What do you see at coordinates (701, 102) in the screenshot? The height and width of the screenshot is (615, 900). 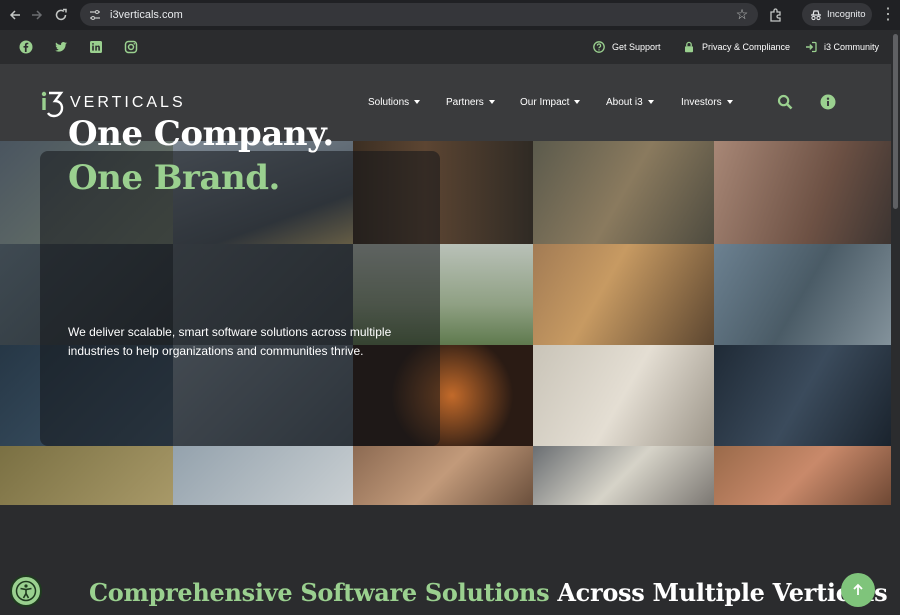 I see `nav-investors-label: Investors` at bounding box center [701, 102].